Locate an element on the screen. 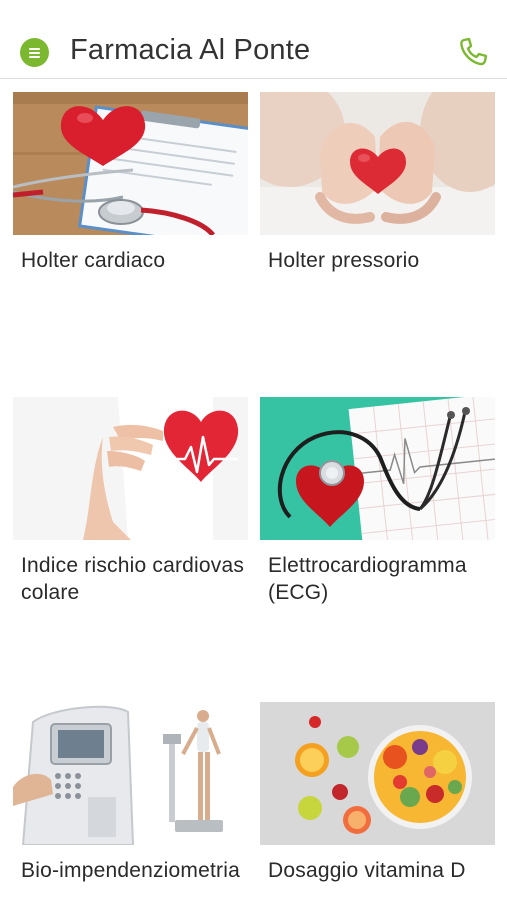 This screenshot has height=900, width=507. service-card-dosaggio-vitamina-d: Dosaggio vitamina D is located at coordinates (377, 793).